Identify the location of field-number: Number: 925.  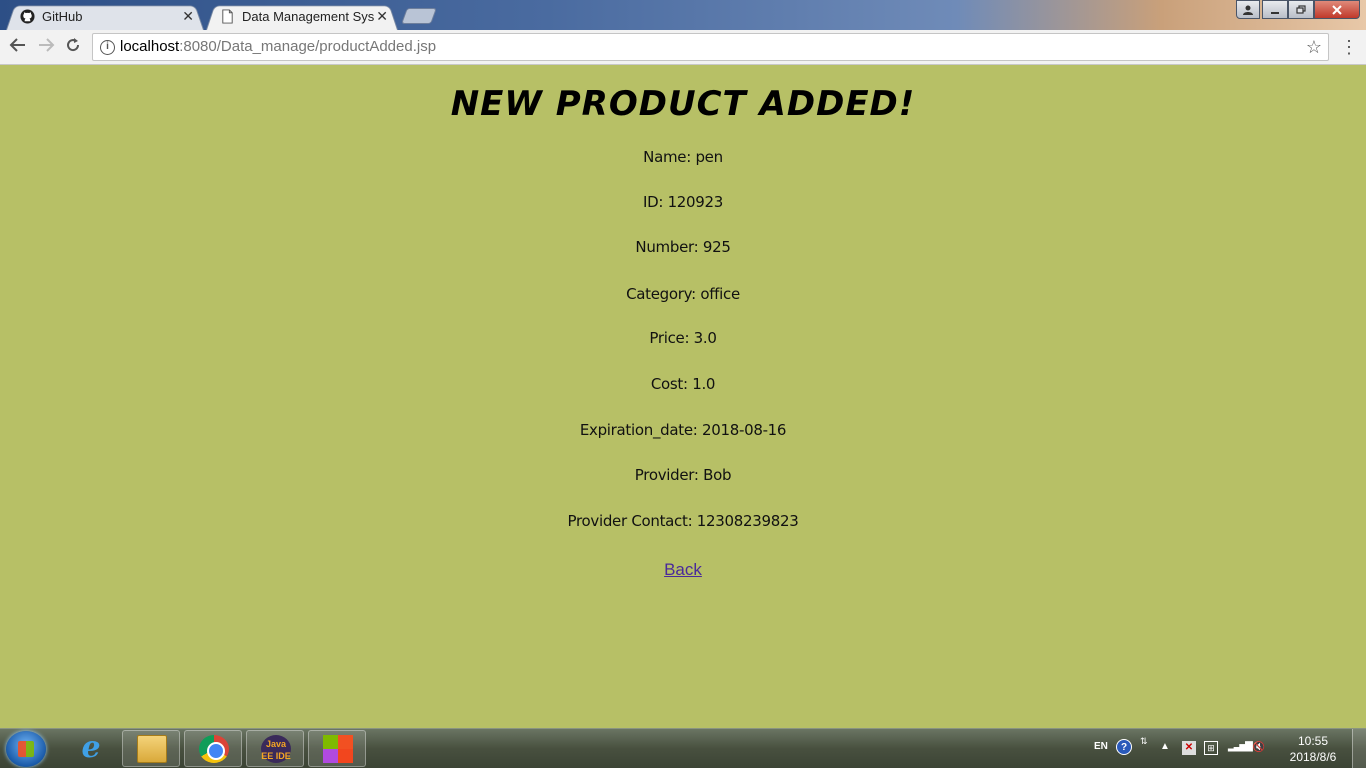
(683, 247).